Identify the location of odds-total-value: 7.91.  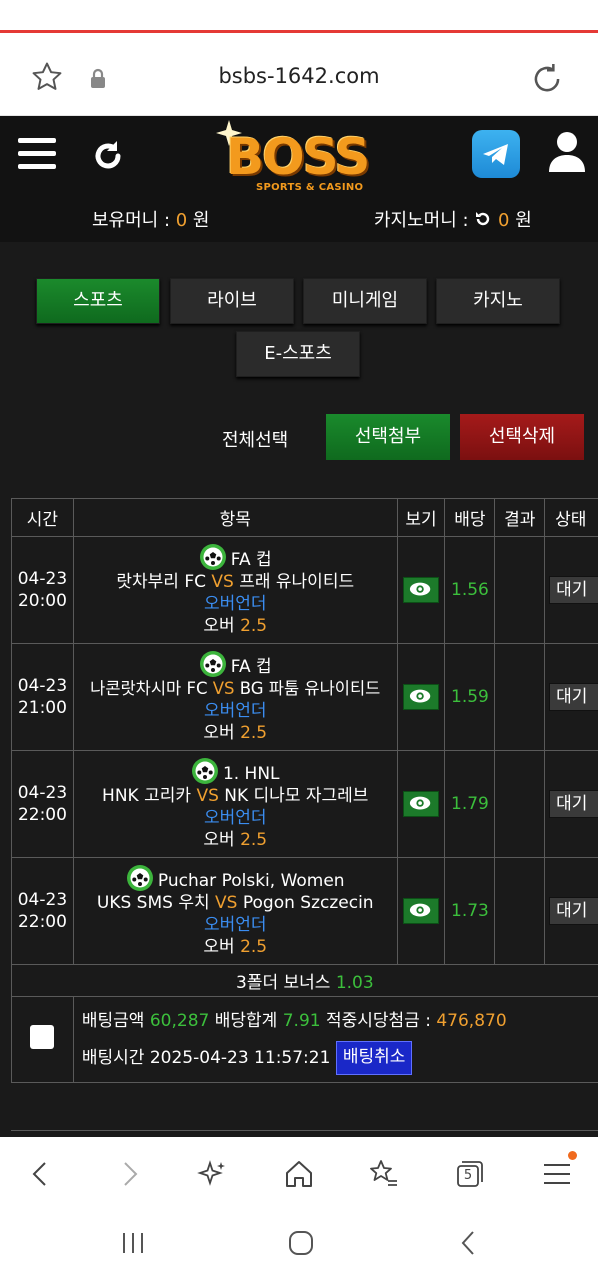
(301, 1020).